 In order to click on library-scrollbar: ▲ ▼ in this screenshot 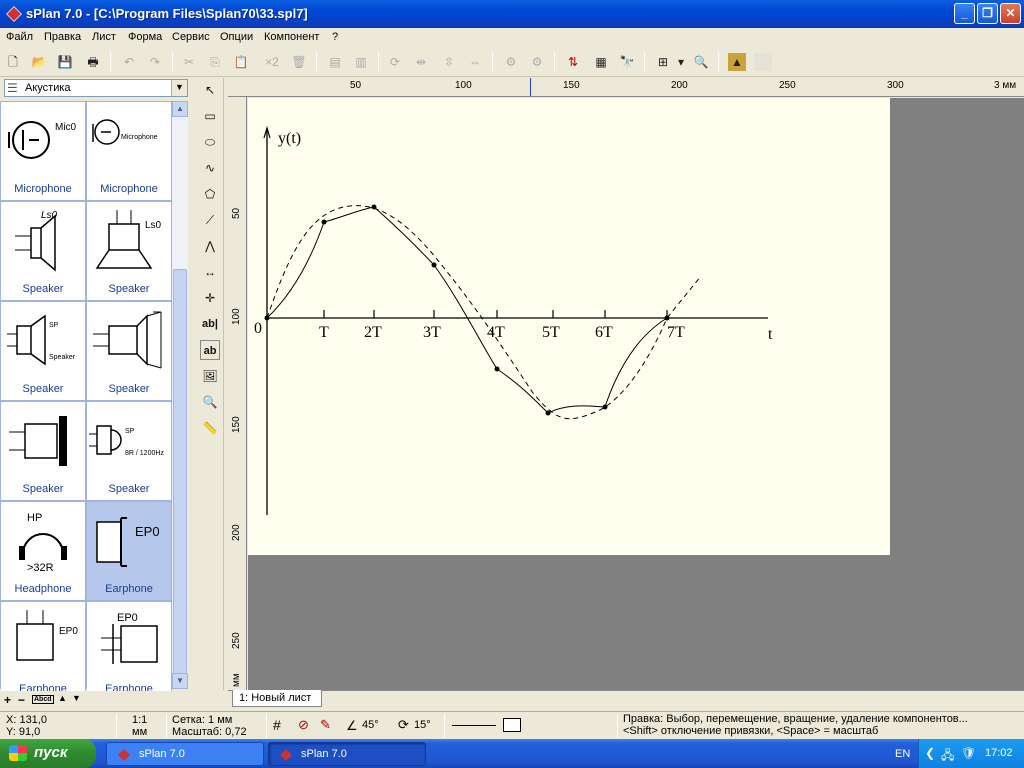, I will do `click(180, 395)`.